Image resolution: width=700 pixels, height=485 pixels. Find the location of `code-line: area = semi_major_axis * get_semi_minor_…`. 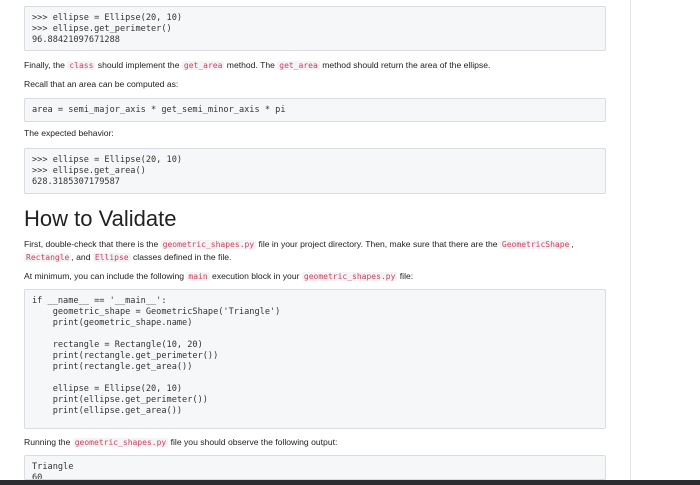

code-line: area = semi_major_axis * get_semi_minor_… is located at coordinates (159, 110).